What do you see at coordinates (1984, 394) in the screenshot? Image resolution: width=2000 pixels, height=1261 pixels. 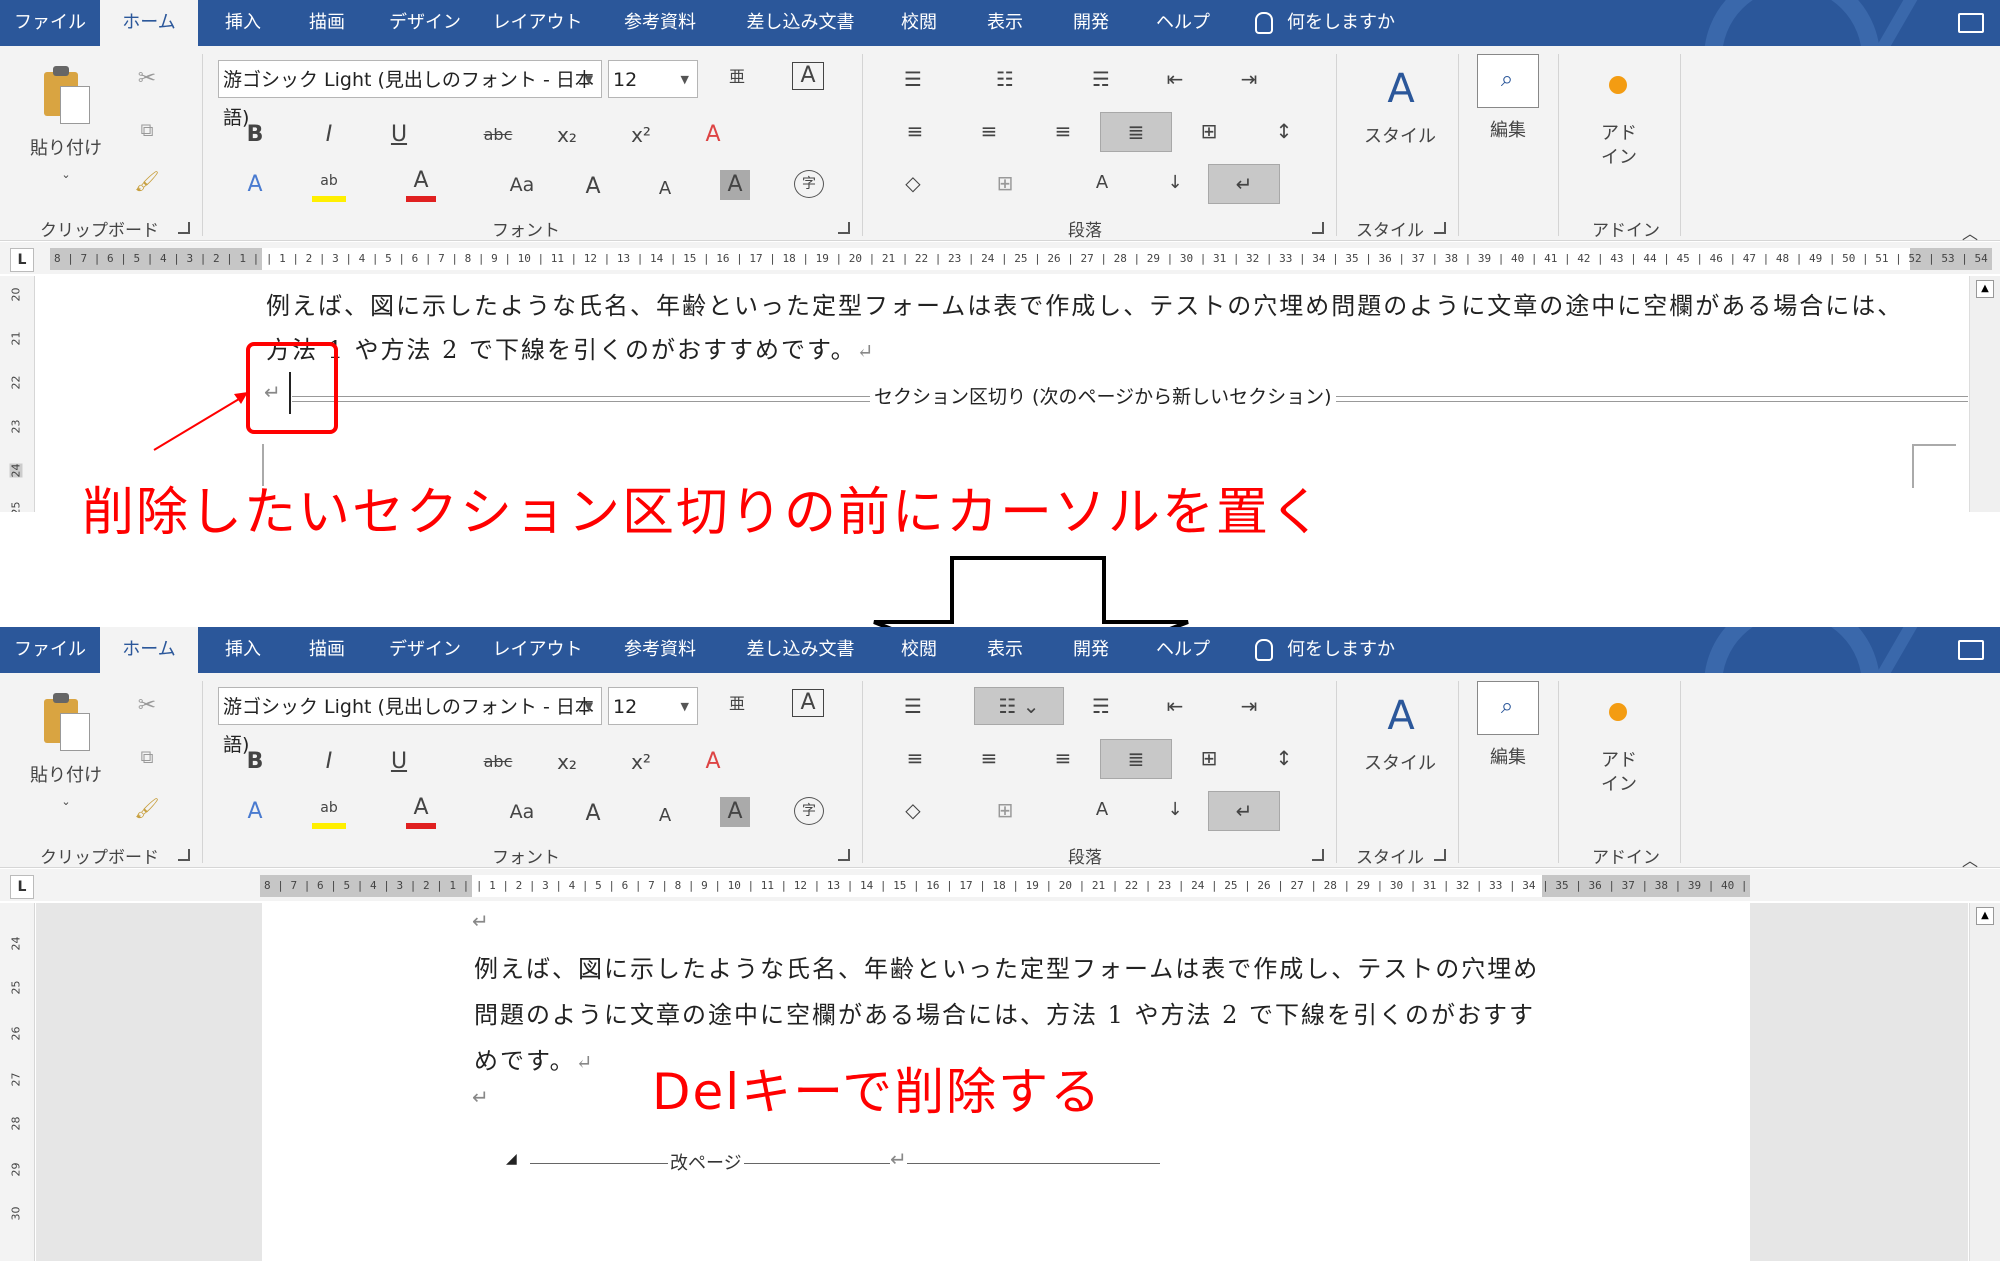 I see `vertical-scrollbar: ▲` at bounding box center [1984, 394].